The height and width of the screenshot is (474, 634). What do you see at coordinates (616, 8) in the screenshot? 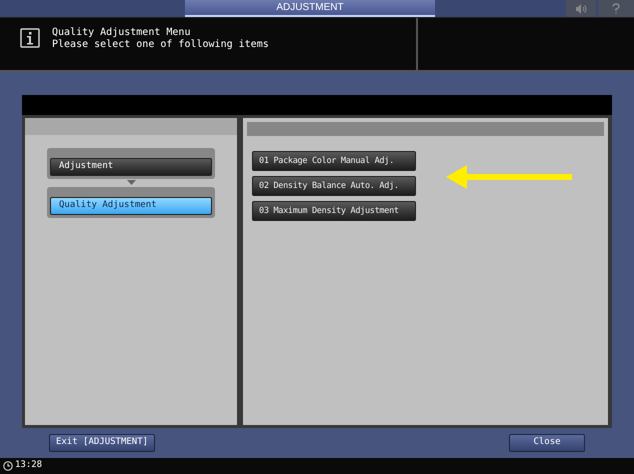
I see `help-icon` at bounding box center [616, 8].